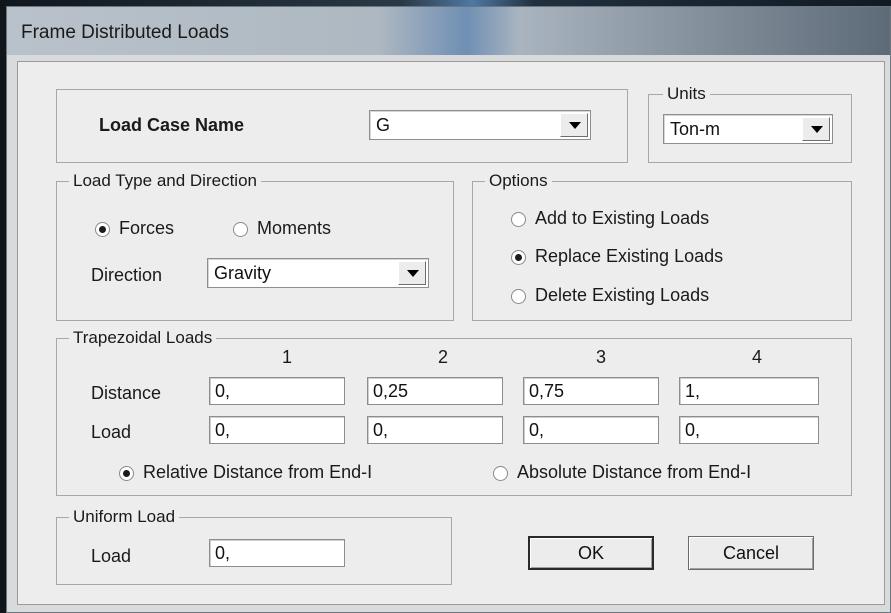 The height and width of the screenshot is (613, 891). Describe the element at coordinates (547, 391) in the screenshot. I see `distance-3-value: 0,75` at that location.